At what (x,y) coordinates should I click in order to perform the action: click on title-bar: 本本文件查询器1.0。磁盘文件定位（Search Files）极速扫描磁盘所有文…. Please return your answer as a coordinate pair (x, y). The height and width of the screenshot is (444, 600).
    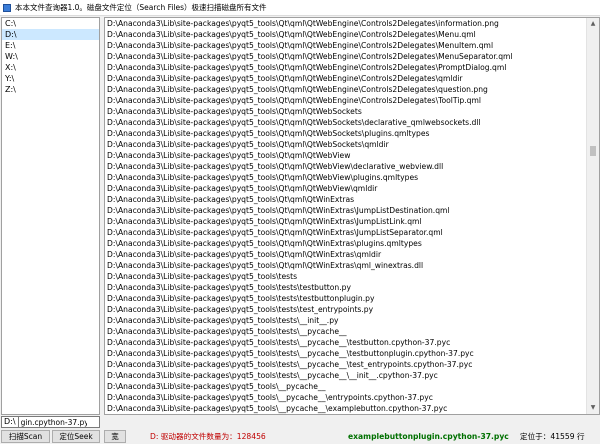
    Looking at the image, I should click on (300, 8).